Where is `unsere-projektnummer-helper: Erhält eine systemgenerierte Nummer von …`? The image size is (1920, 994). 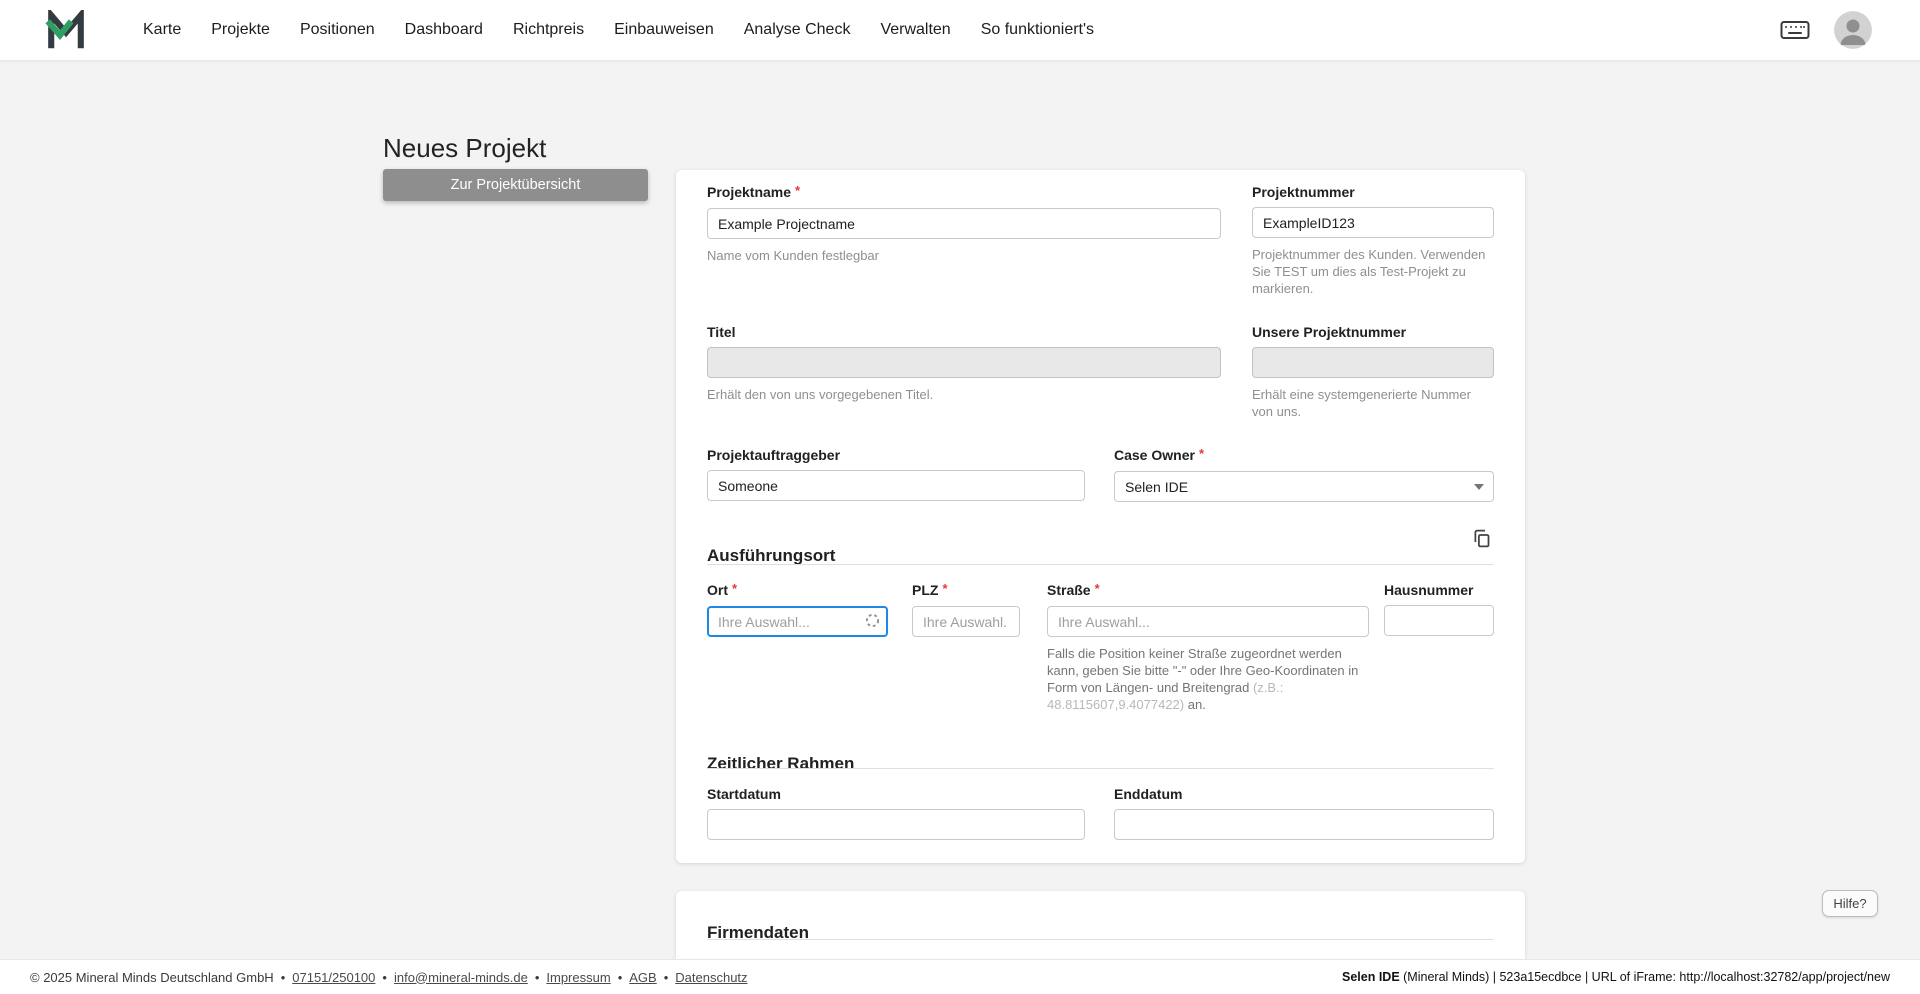
unsere-projektnummer-helper: Erhält eine systemgenerierte Nummer von … is located at coordinates (1361, 403).